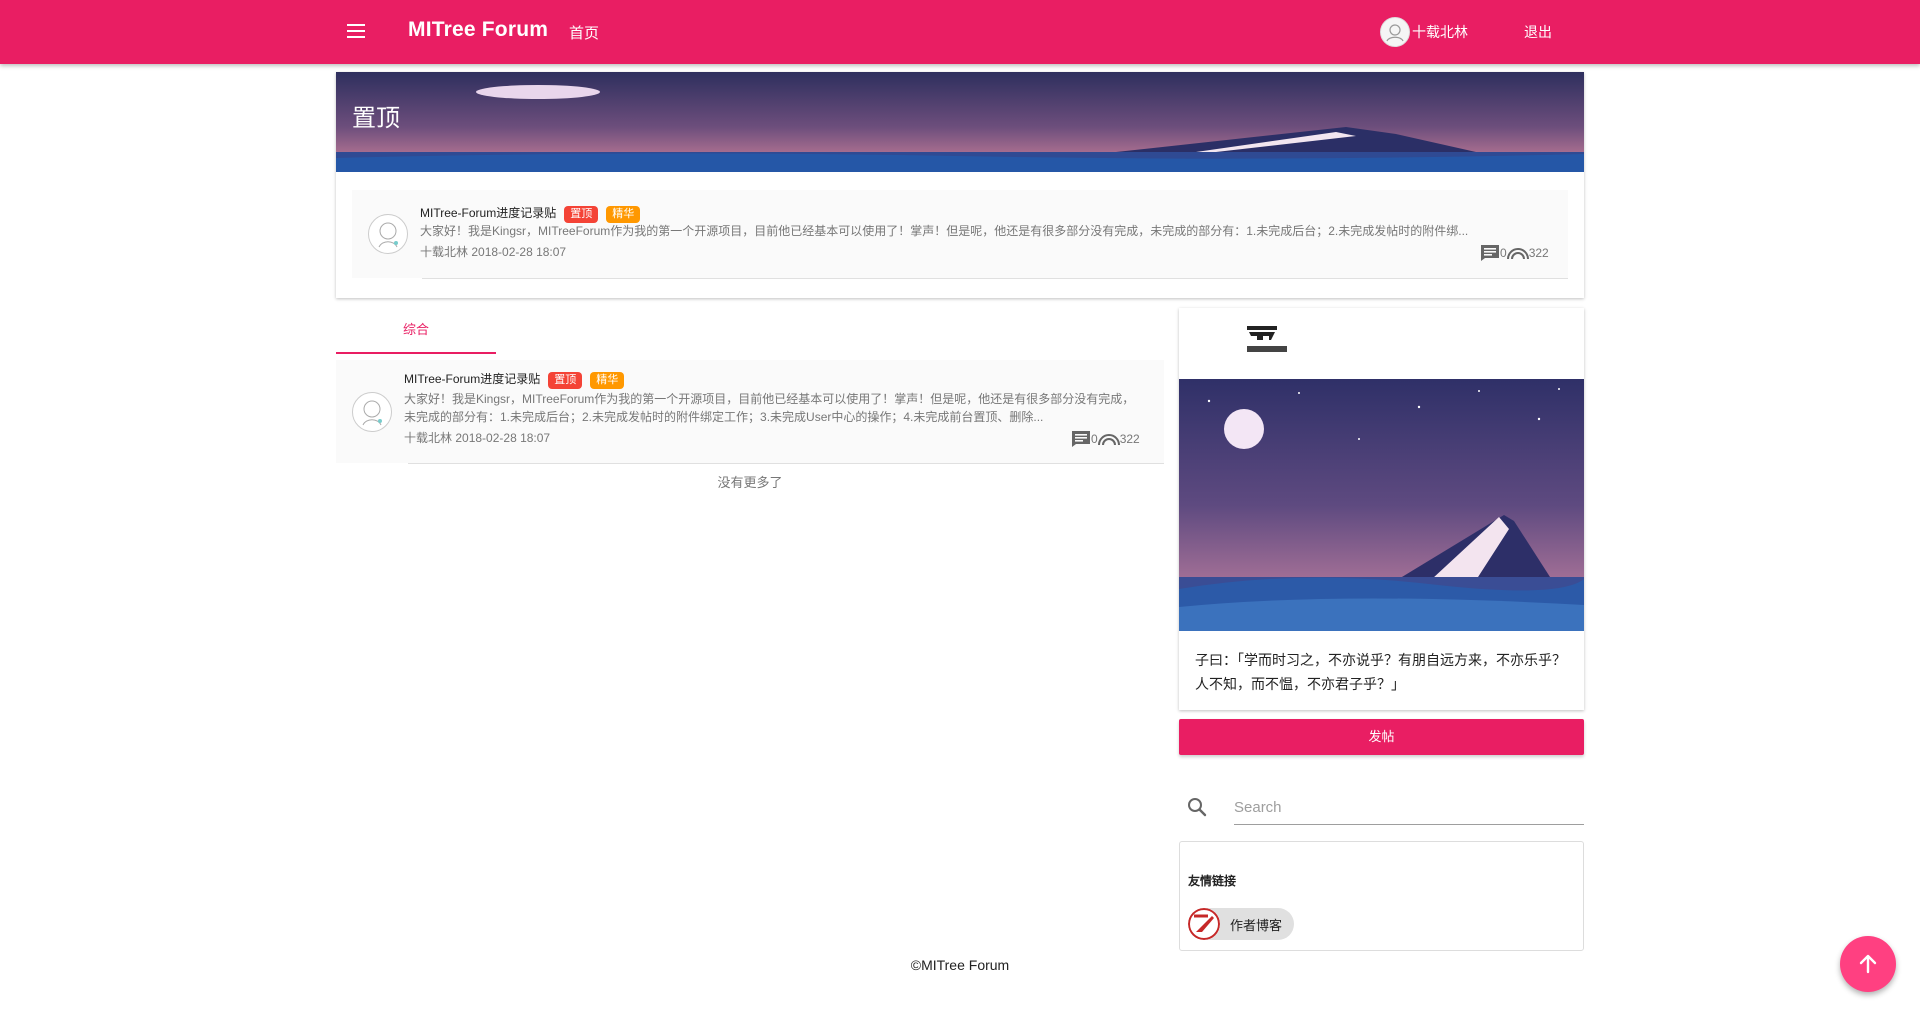 Image resolution: width=1920 pixels, height=1015 pixels. I want to click on night-mountain-image, so click(1381, 505).